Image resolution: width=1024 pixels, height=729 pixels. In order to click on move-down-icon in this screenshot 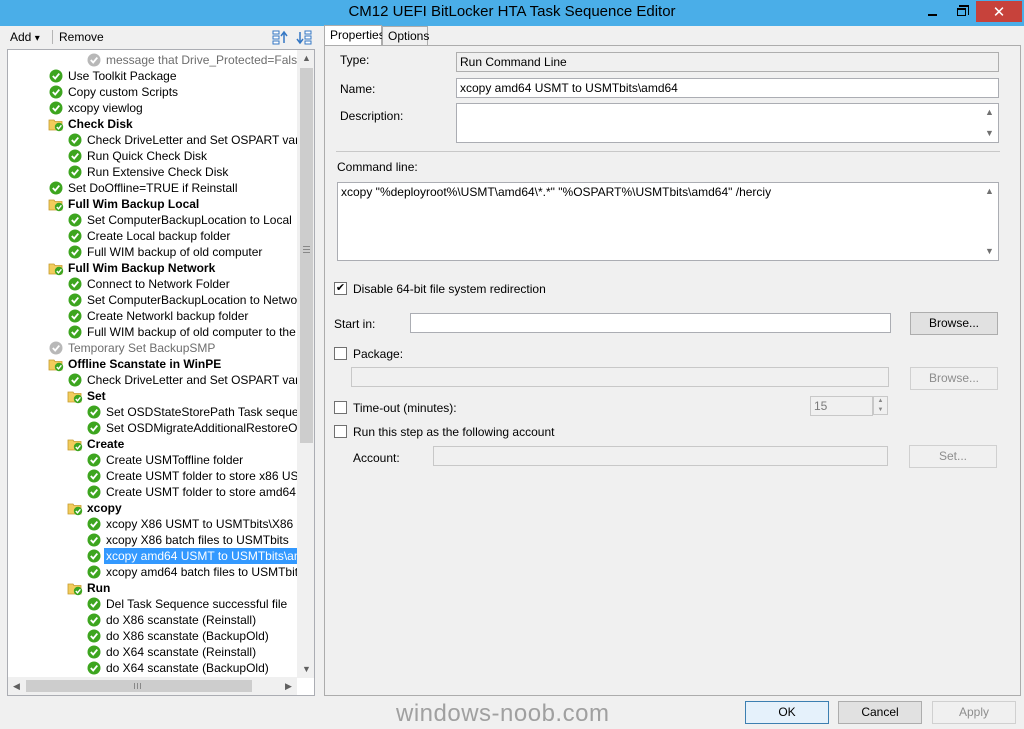, I will do `click(304, 37)`.